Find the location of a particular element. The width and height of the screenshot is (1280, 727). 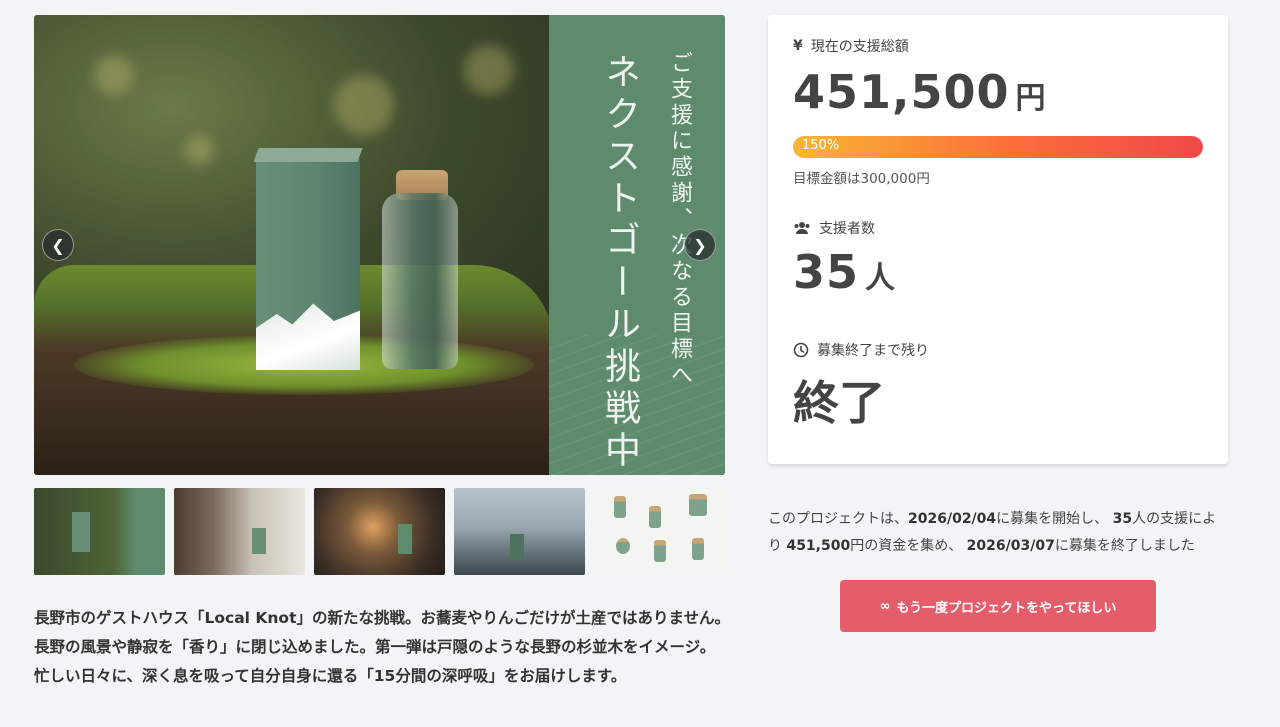

carousel-prev-button: ❮ is located at coordinates (58, 245).